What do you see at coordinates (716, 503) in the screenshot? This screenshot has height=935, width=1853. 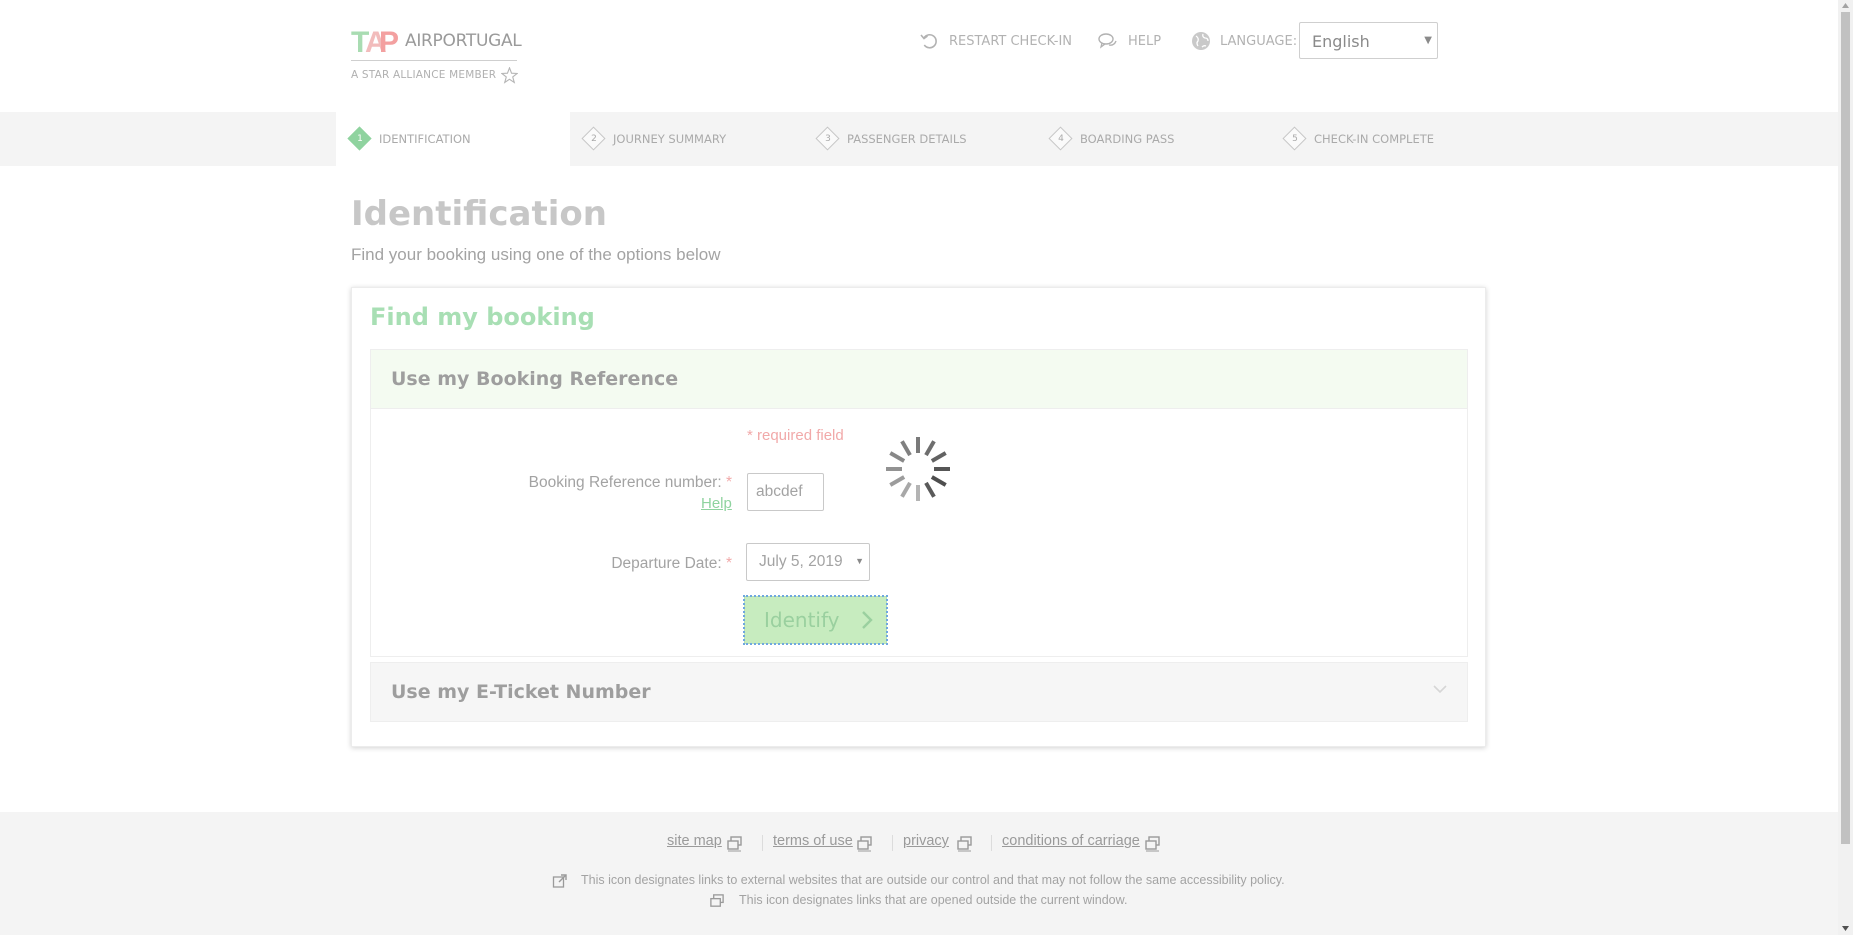 I see `booking-ref-help-link: Help` at bounding box center [716, 503].